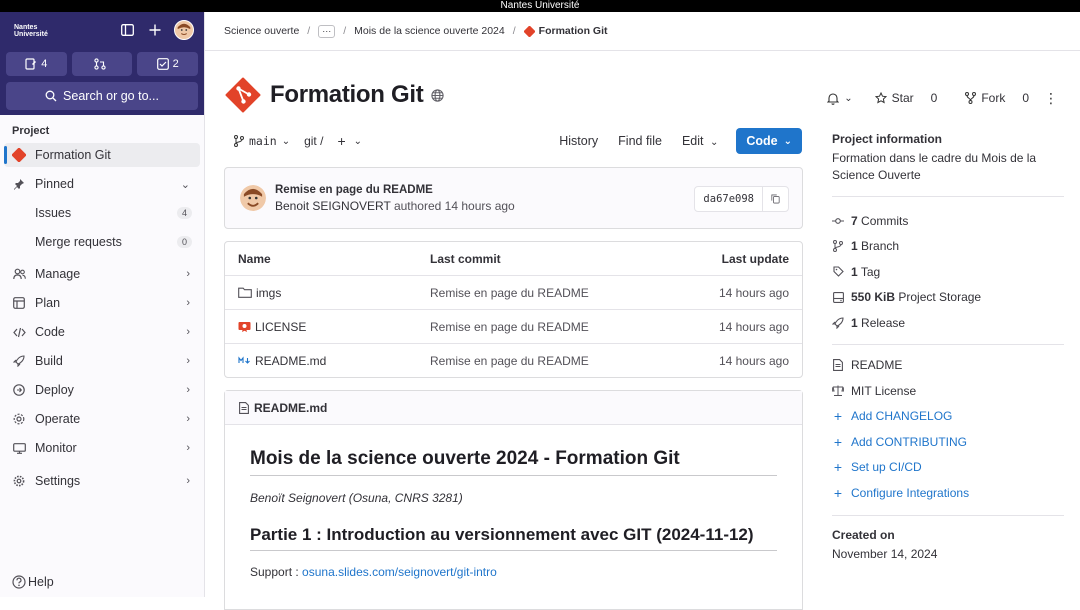  Describe the element at coordinates (244, 326) in the screenshot. I see `license-icon` at that location.